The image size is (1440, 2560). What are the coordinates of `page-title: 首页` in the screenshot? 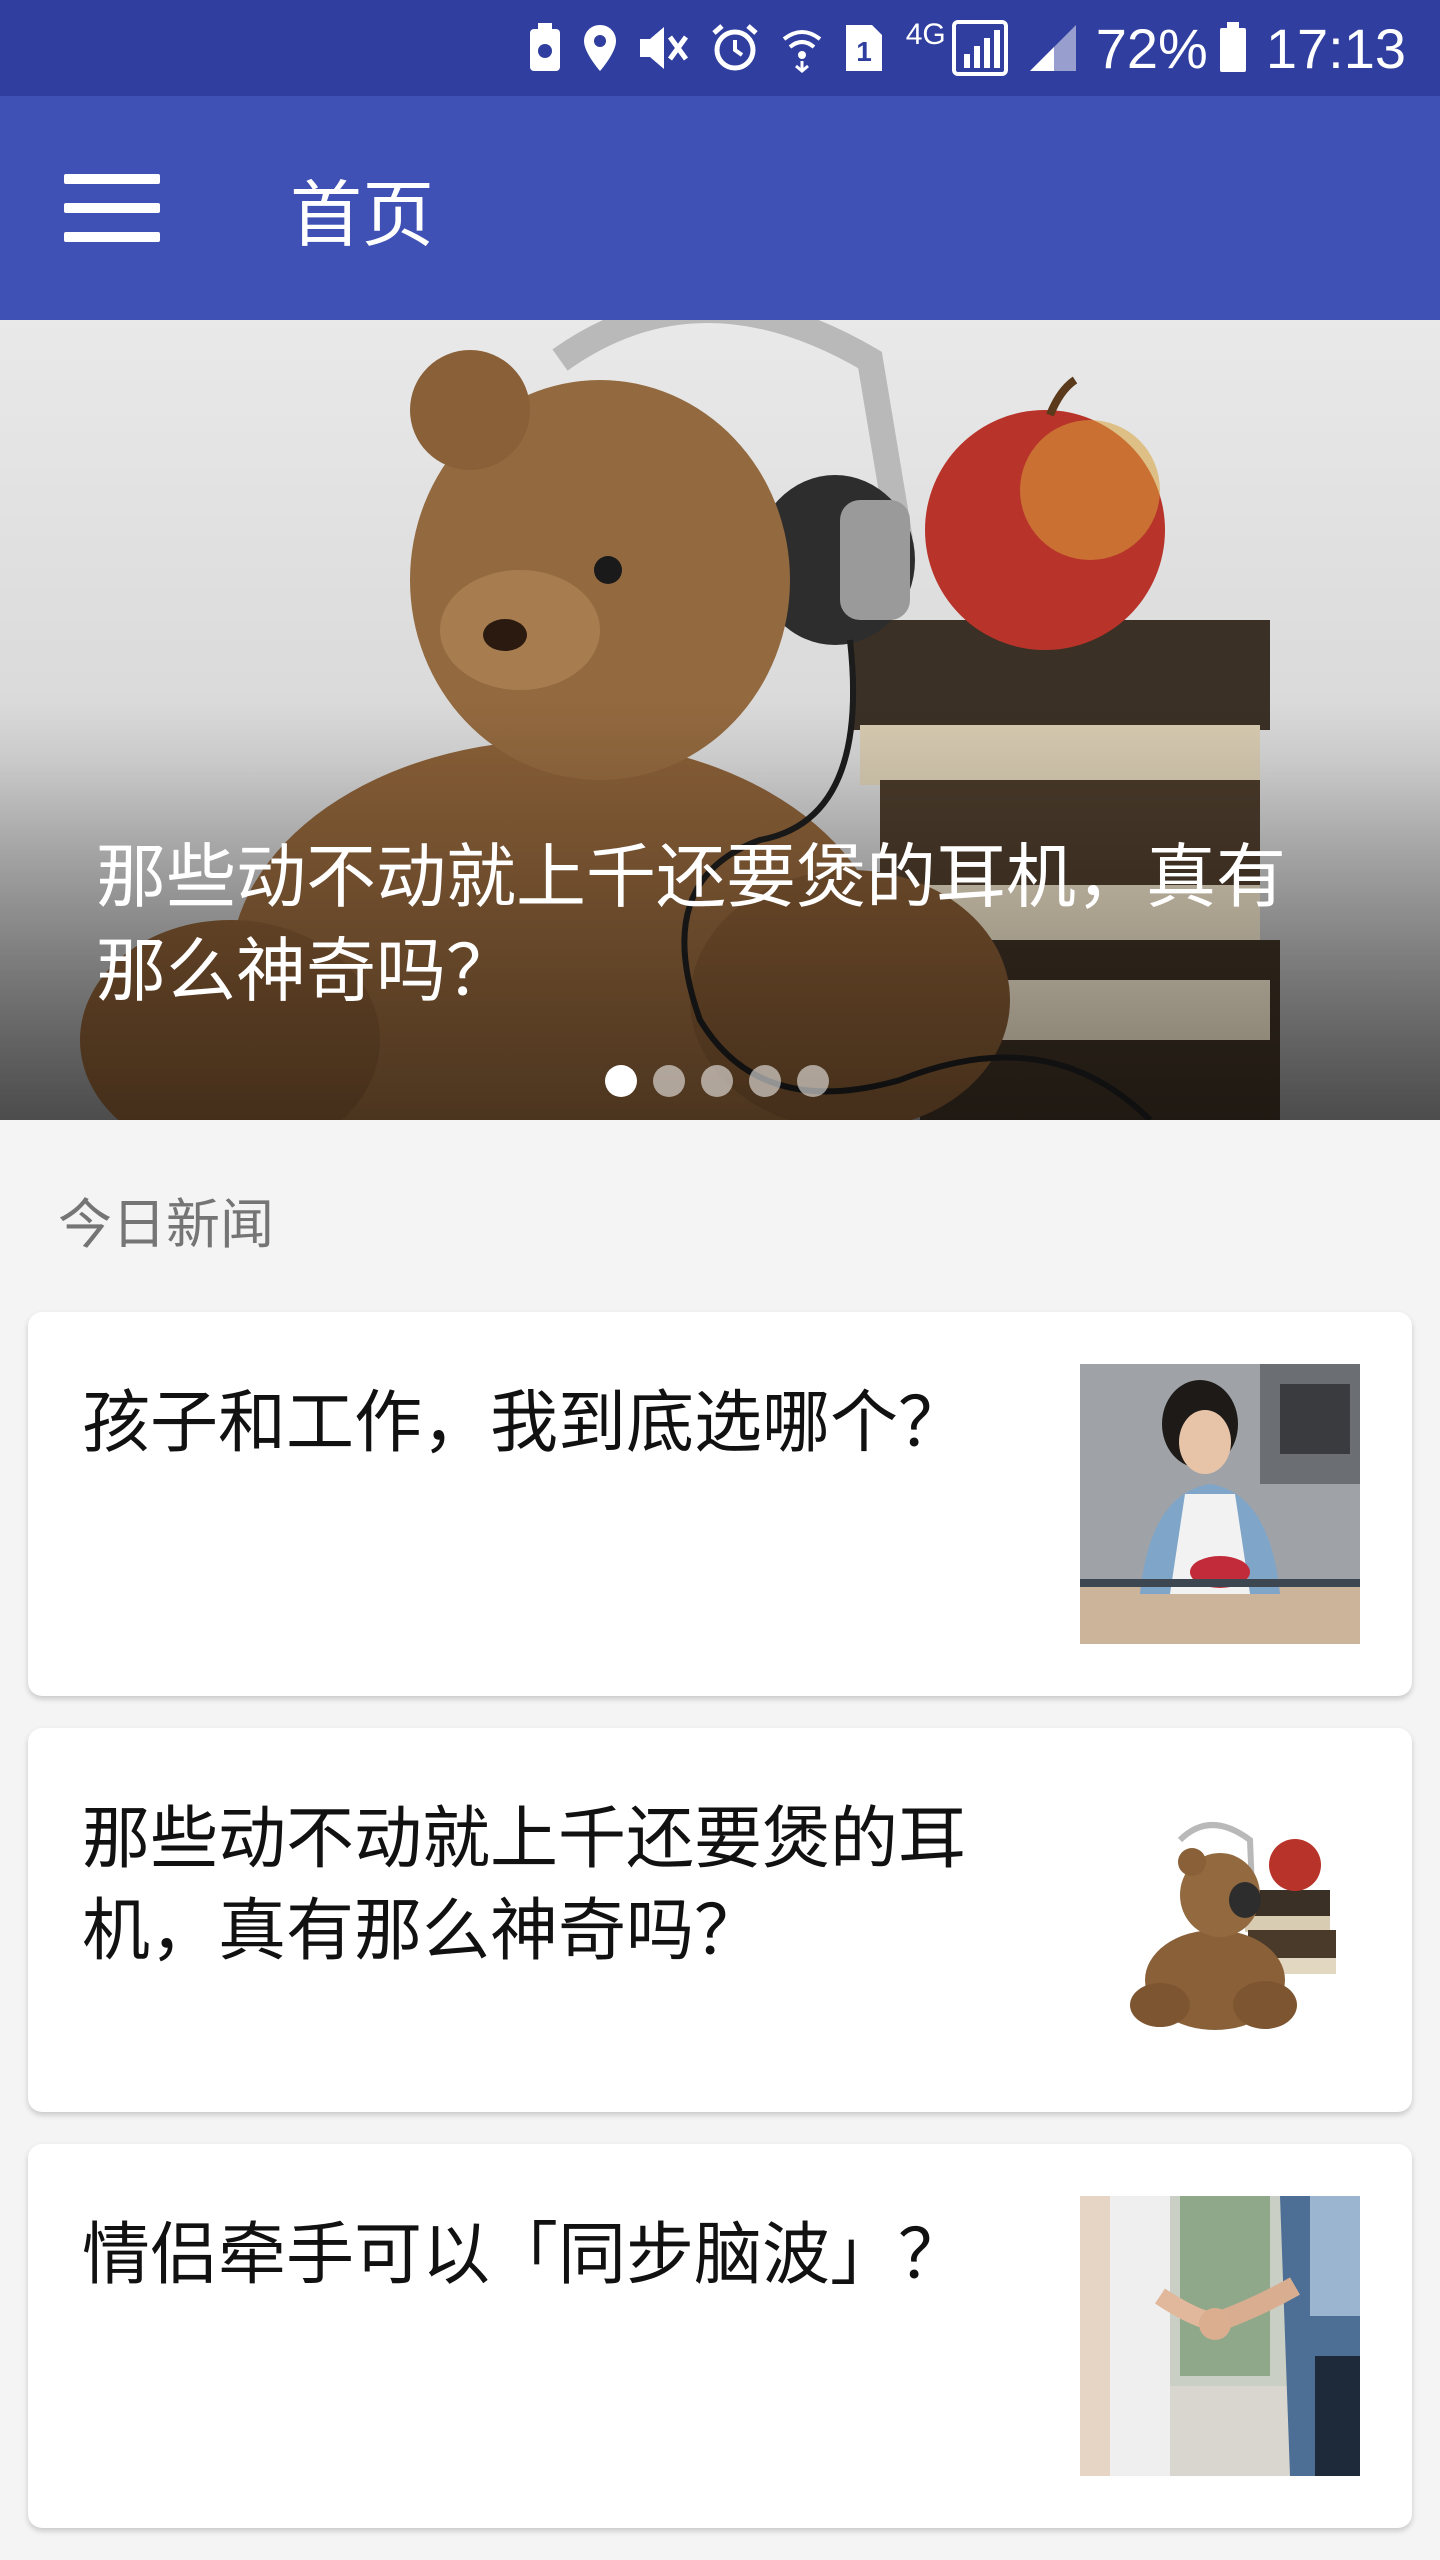 It's located at (362, 215).